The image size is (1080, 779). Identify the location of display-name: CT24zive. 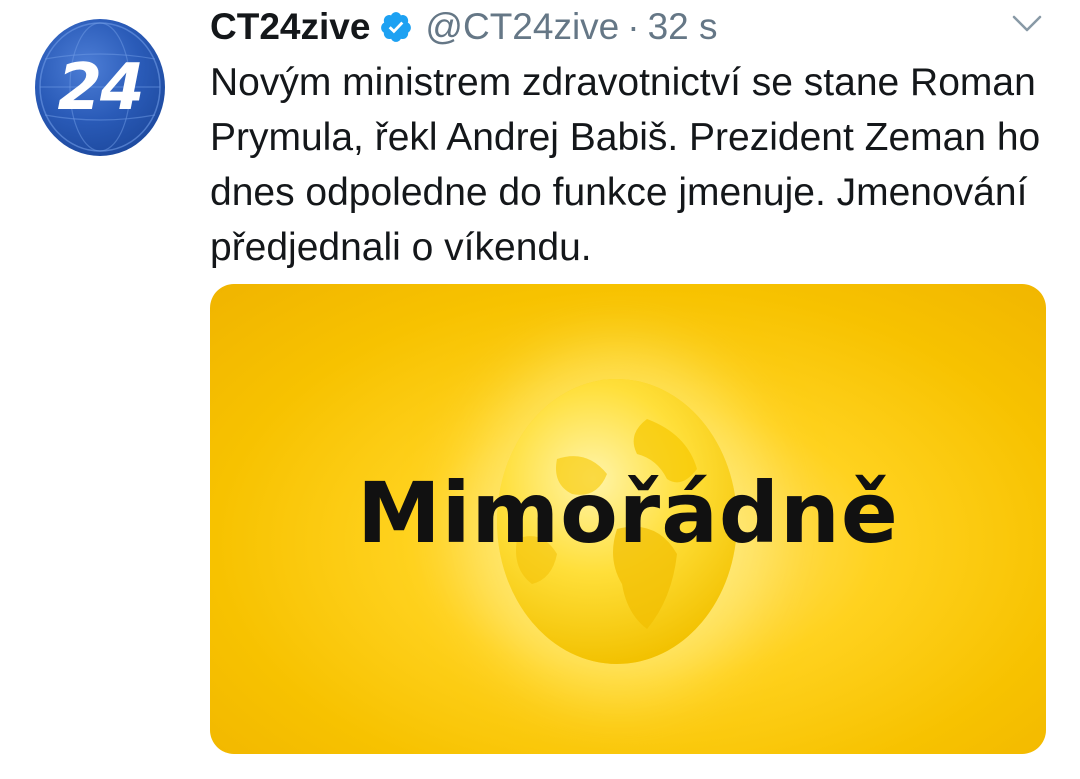
(290, 27).